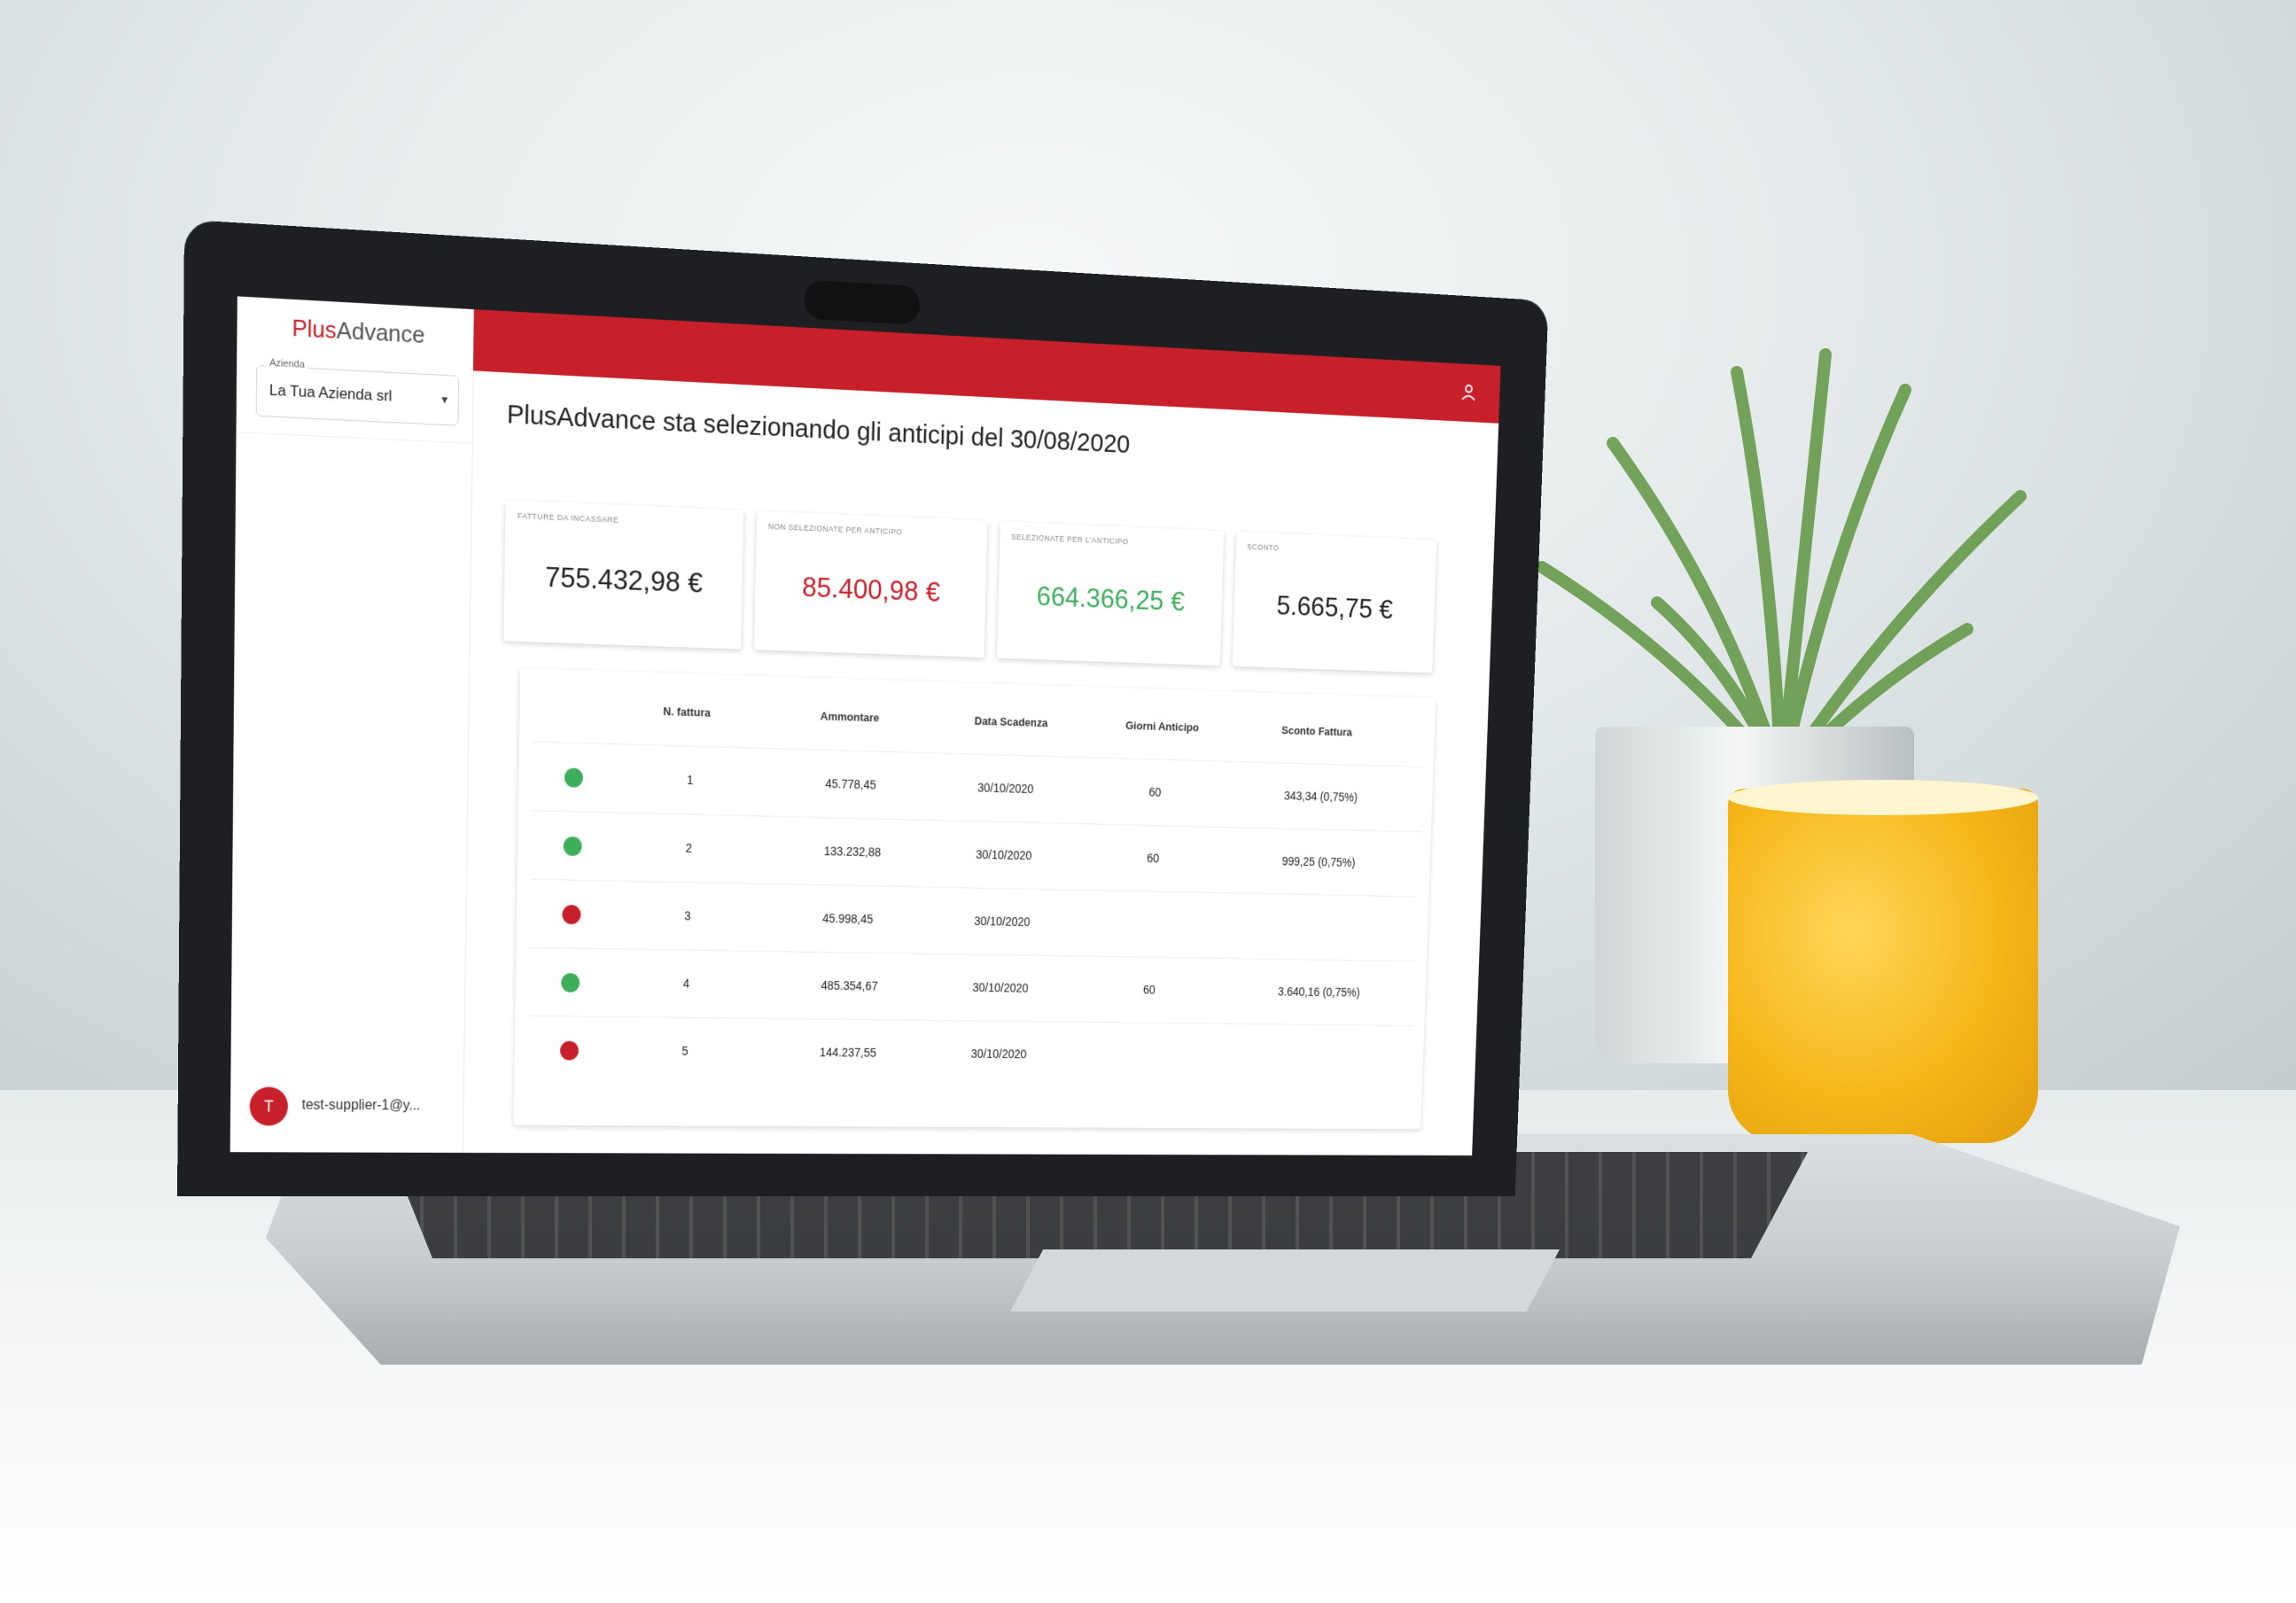 The image size is (2296, 1603). I want to click on card-value: 5.665,75 €, so click(1335, 607).